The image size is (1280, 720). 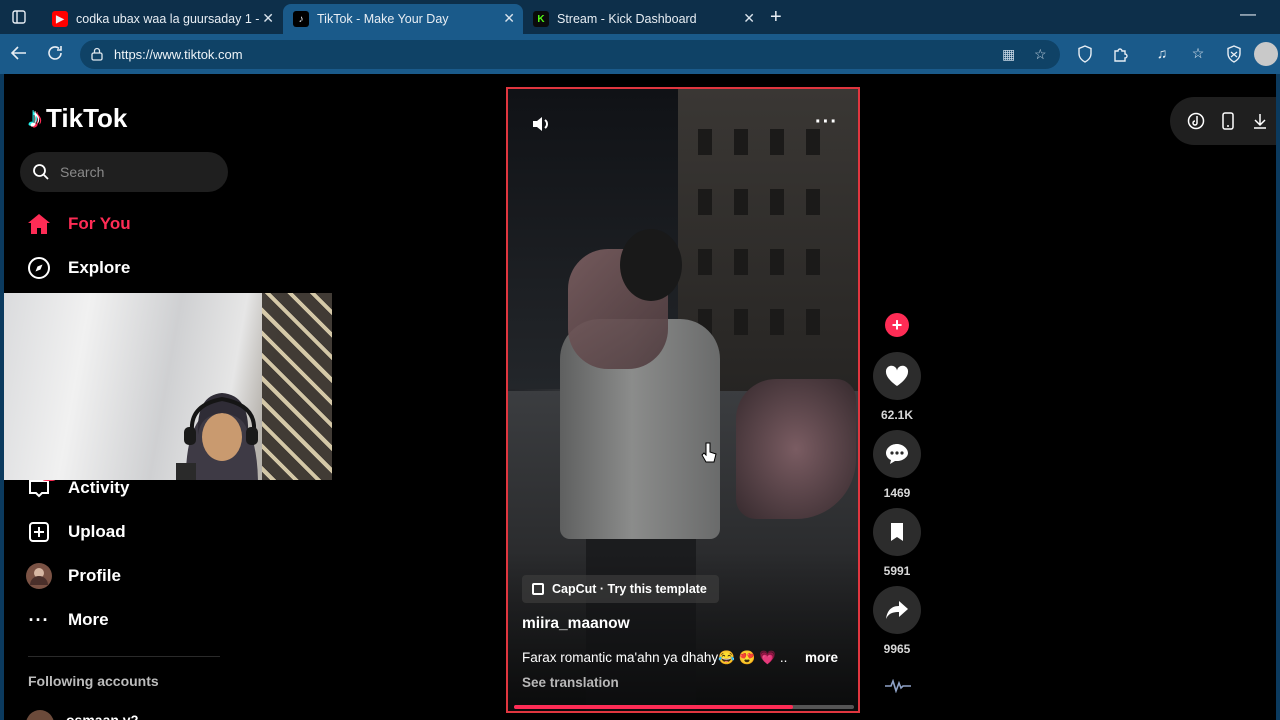 I want to click on comment-action: 1469, so click(x=897, y=465).